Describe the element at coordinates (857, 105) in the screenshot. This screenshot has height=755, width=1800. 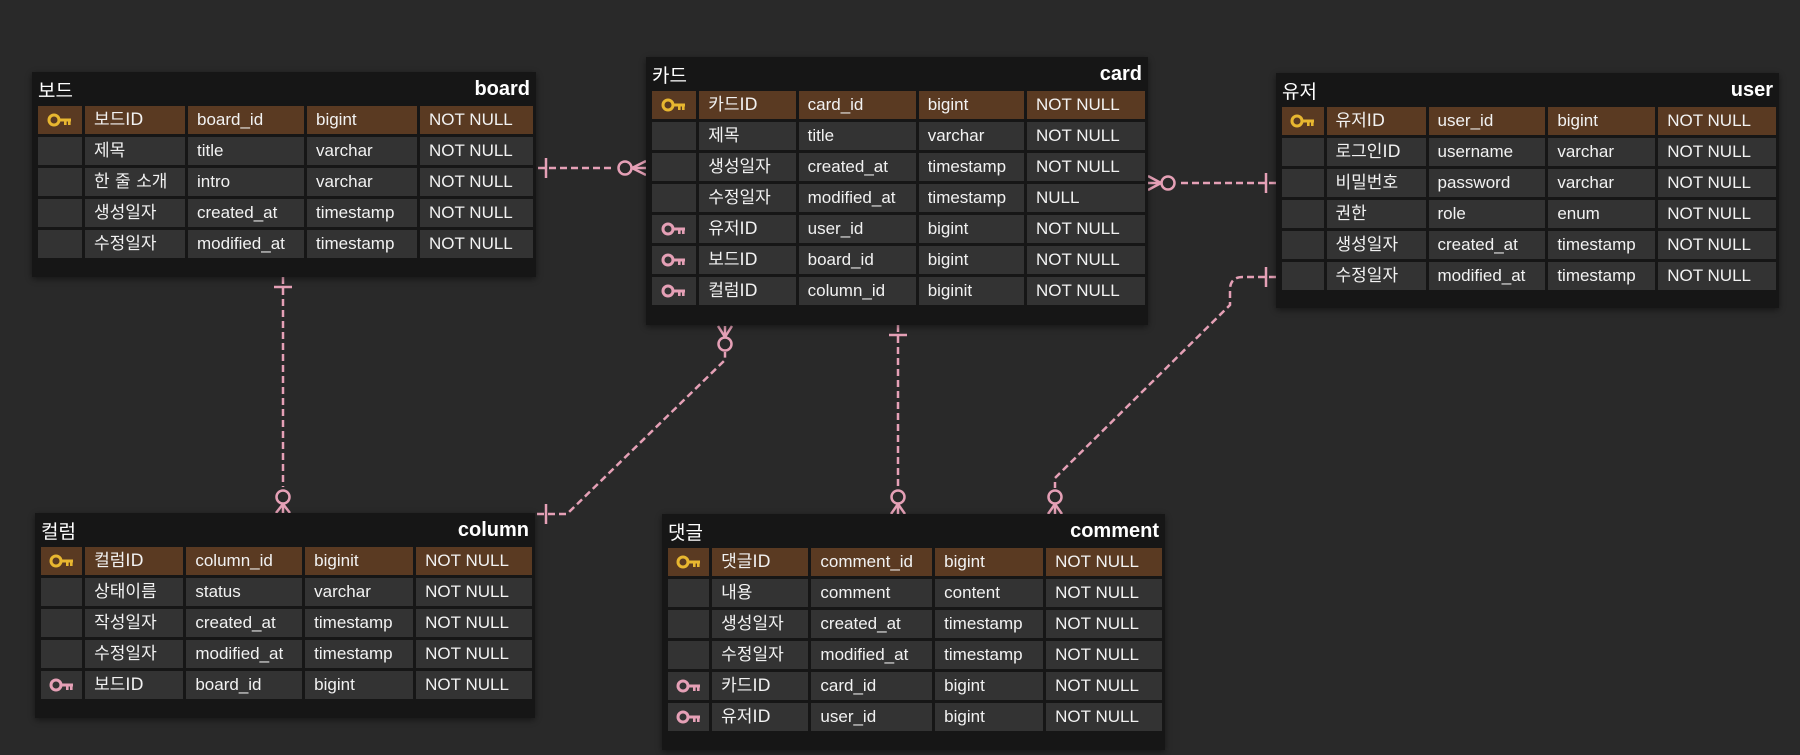
I see `field-name: card_id` at that location.